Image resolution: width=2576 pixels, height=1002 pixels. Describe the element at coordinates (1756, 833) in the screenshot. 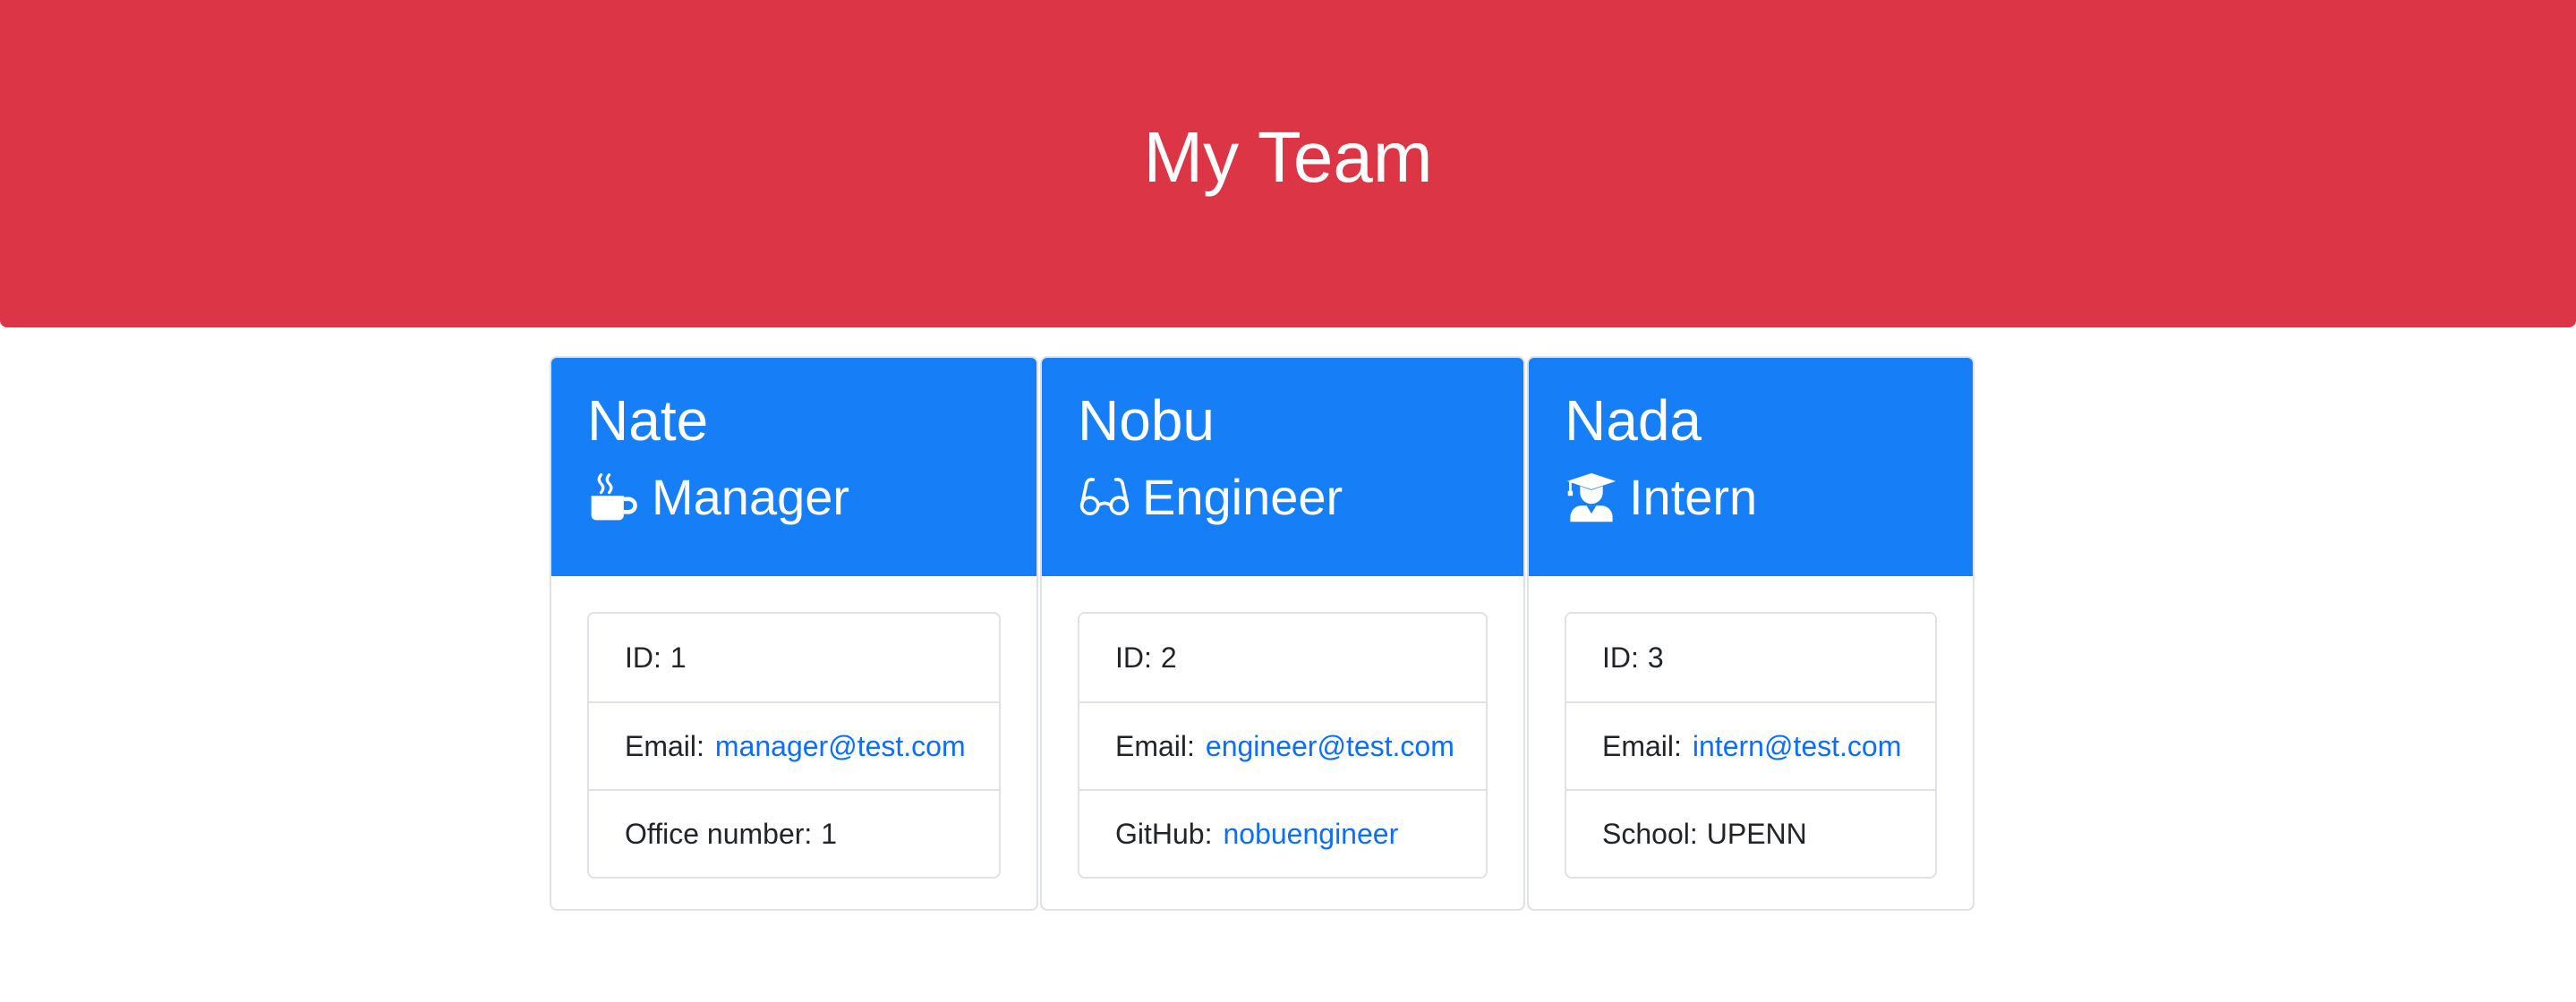

I see `school-value: UPENN` at that location.